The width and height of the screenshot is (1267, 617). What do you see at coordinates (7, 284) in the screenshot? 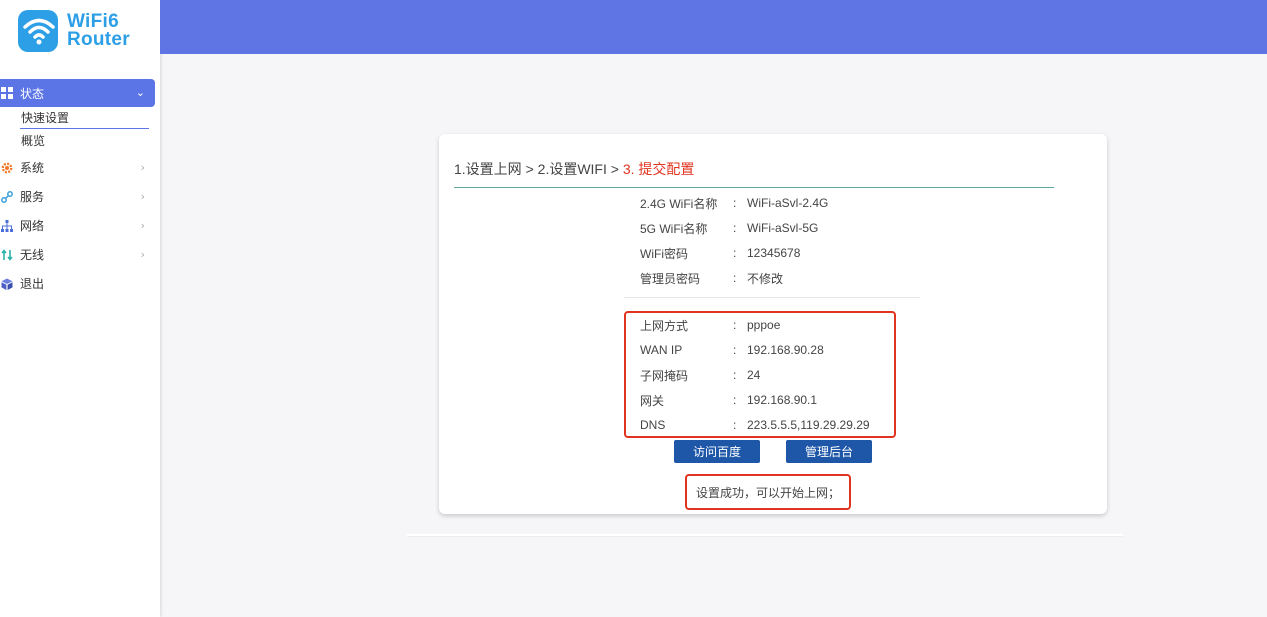
I see `cube-icon` at bounding box center [7, 284].